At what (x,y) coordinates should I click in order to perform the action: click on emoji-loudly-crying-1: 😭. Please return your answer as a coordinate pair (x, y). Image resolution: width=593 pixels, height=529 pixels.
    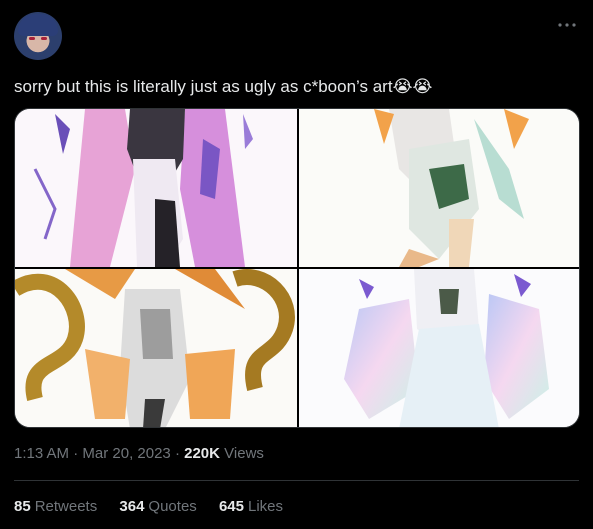
    Looking at the image, I should click on (402, 86).